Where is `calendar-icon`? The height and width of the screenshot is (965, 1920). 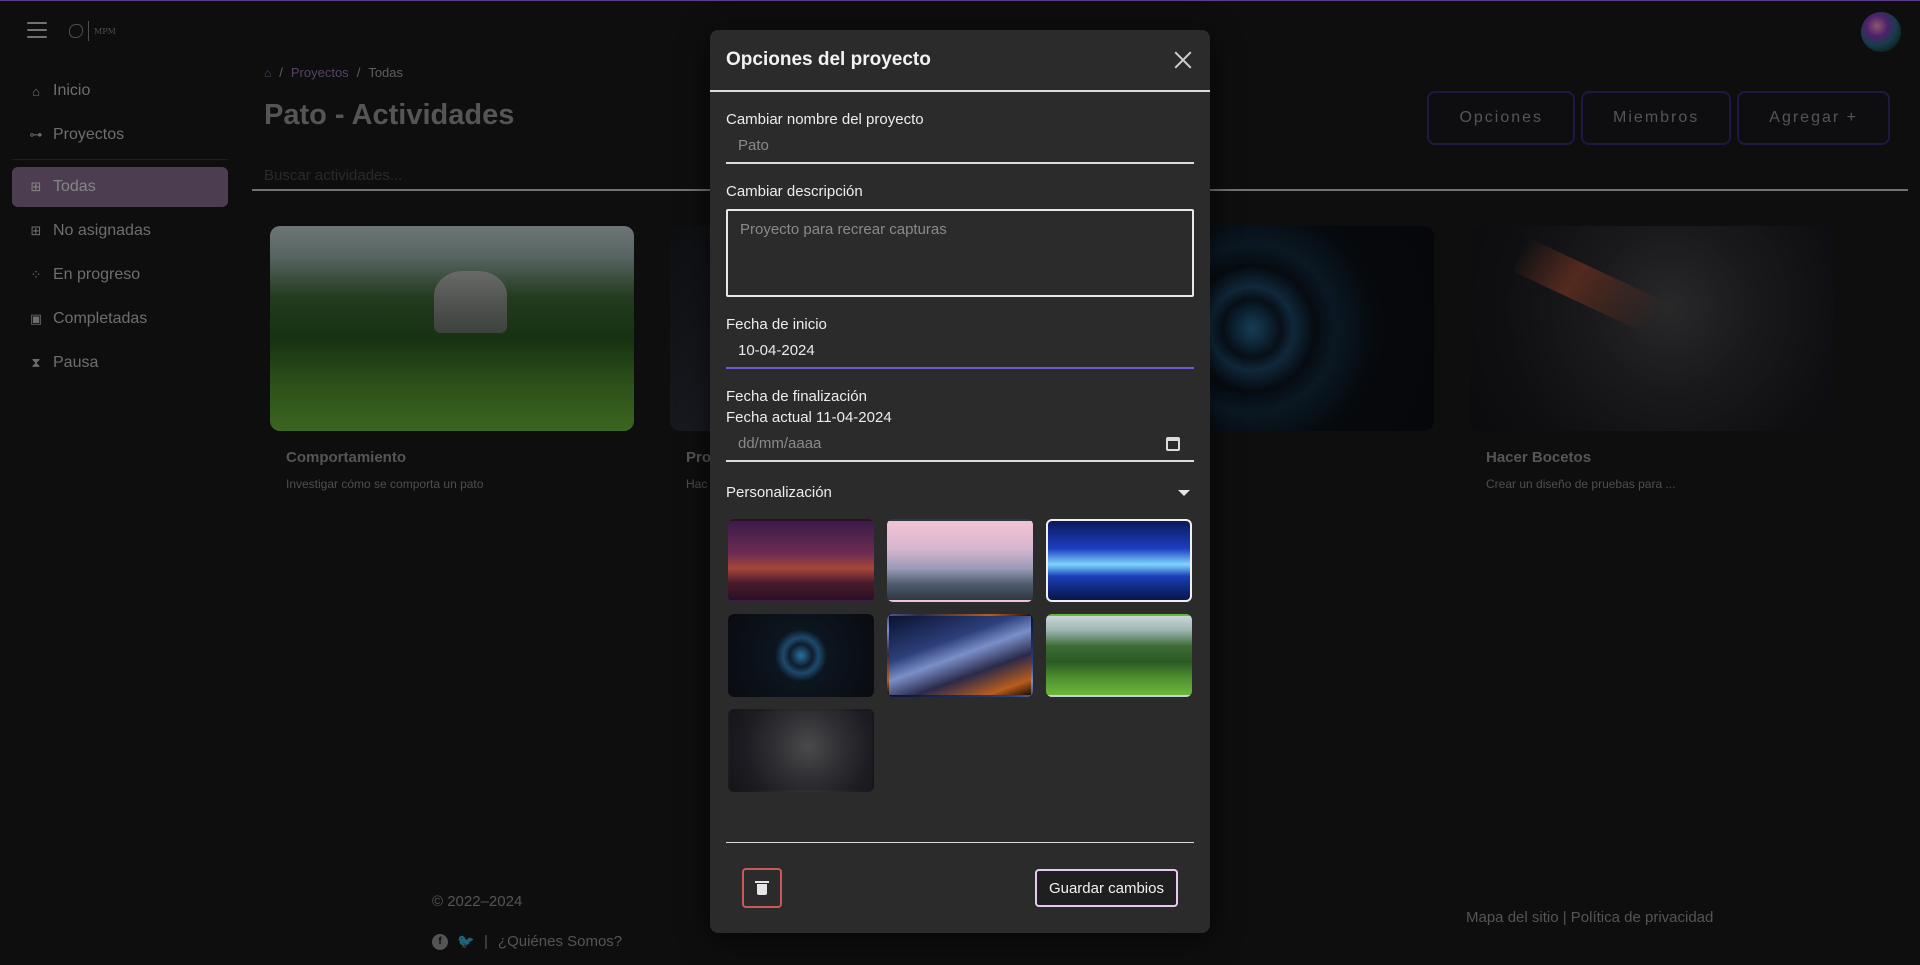
calendar-icon is located at coordinates (1173, 444).